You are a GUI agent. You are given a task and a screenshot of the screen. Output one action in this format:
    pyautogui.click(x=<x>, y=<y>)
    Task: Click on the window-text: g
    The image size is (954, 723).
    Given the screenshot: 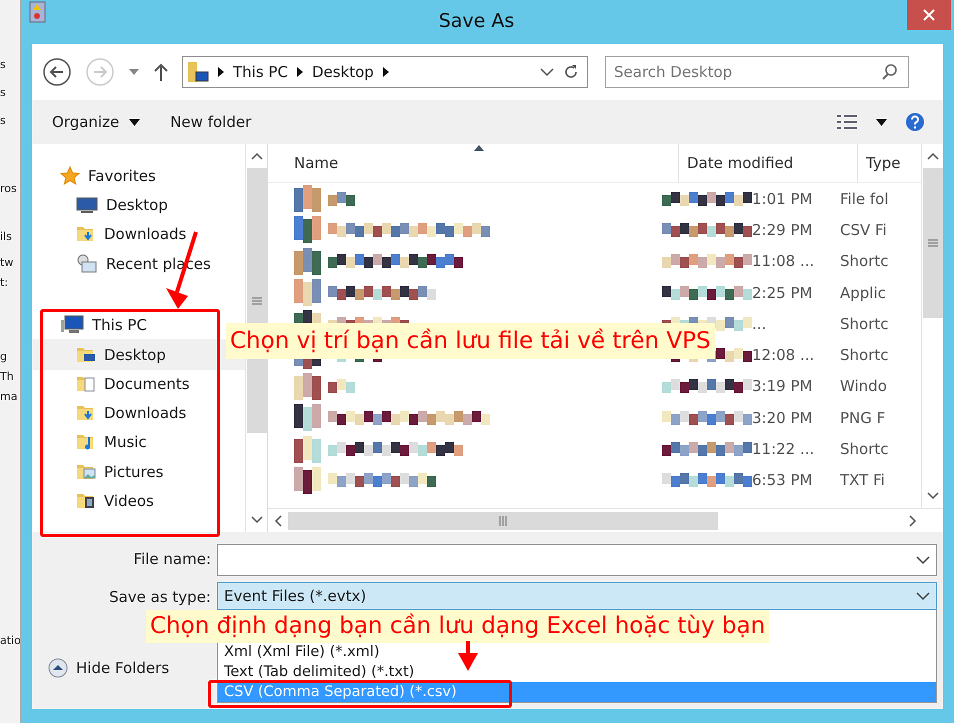 What is the action you would take?
    pyautogui.click(x=4, y=357)
    